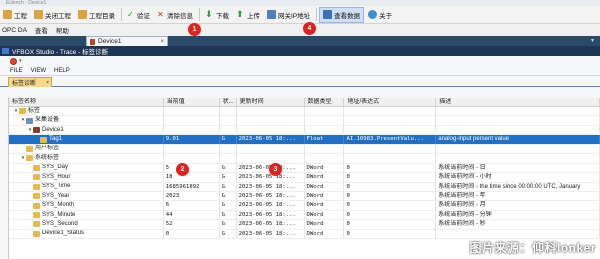  What do you see at coordinates (325, 102) in the screenshot?
I see `column-header: 数据类型` at bounding box center [325, 102].